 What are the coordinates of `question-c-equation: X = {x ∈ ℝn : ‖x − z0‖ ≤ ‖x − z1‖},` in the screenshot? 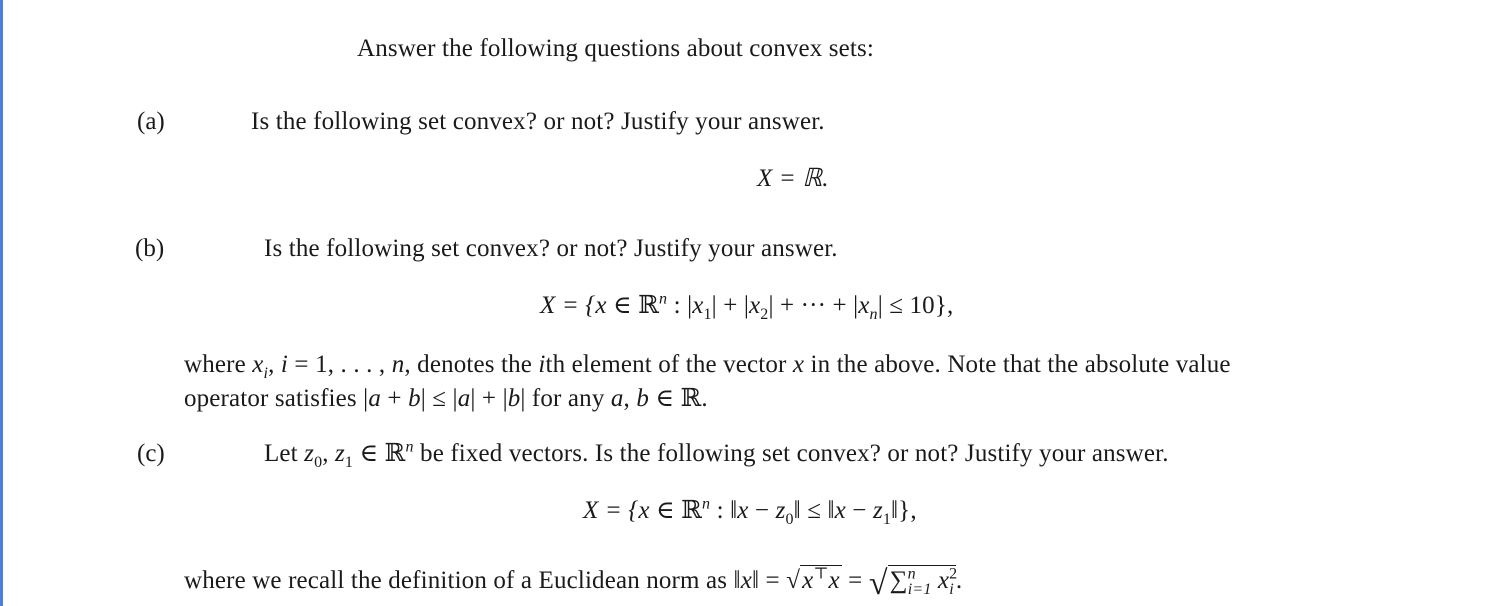 It's located at (750, 511).